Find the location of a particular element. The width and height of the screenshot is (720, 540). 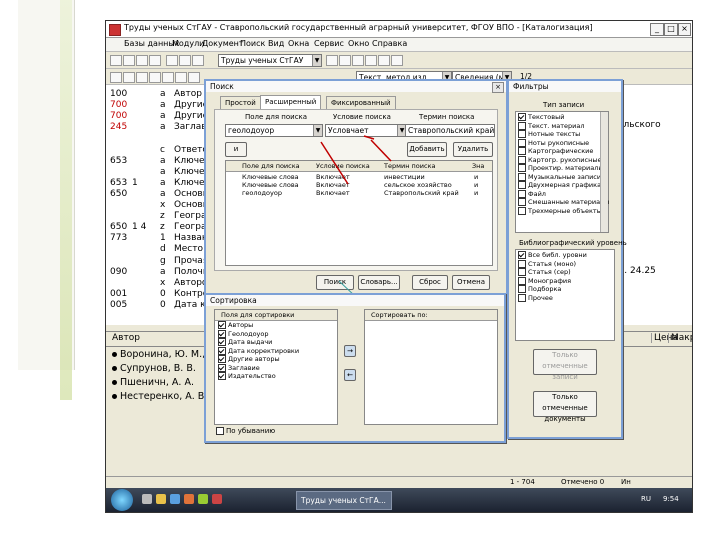

sort-field-item: Заглавие is located at coordinates (276, 368).